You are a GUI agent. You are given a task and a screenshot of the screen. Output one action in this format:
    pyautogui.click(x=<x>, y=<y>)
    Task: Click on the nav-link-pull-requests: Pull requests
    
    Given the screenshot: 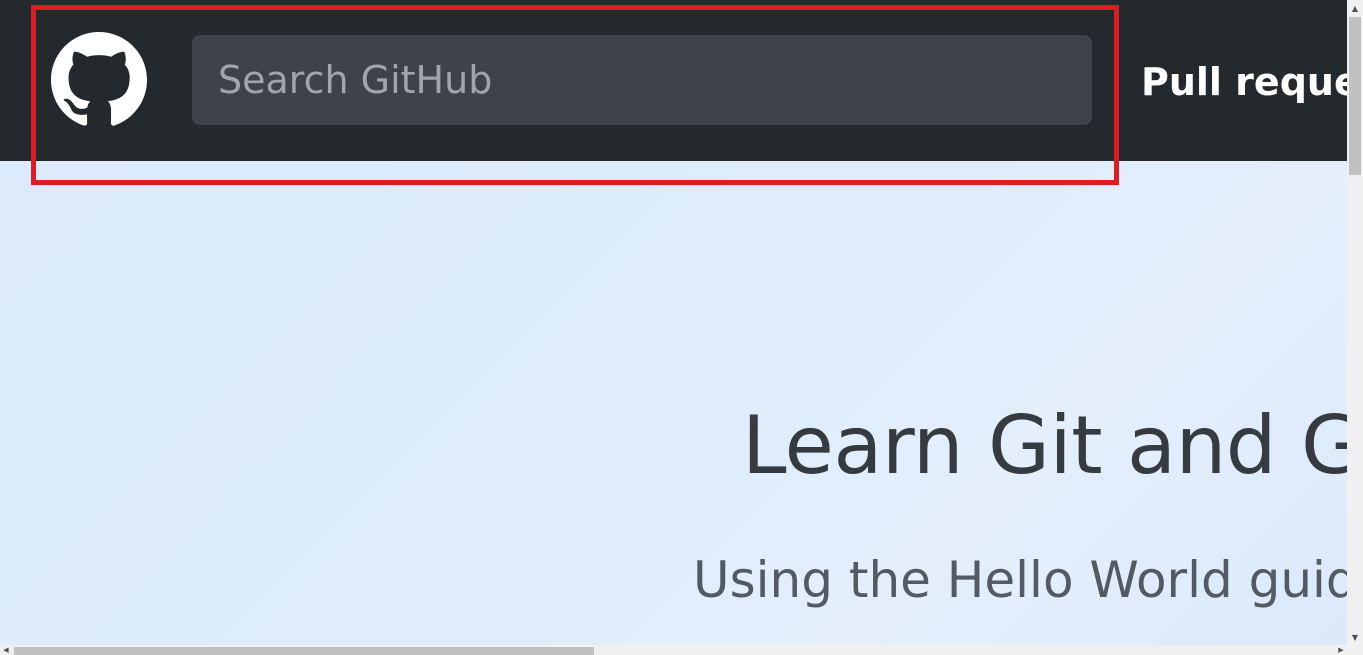 What is the action you would take?
    pyautogui.click(x=1244, y=82)
    